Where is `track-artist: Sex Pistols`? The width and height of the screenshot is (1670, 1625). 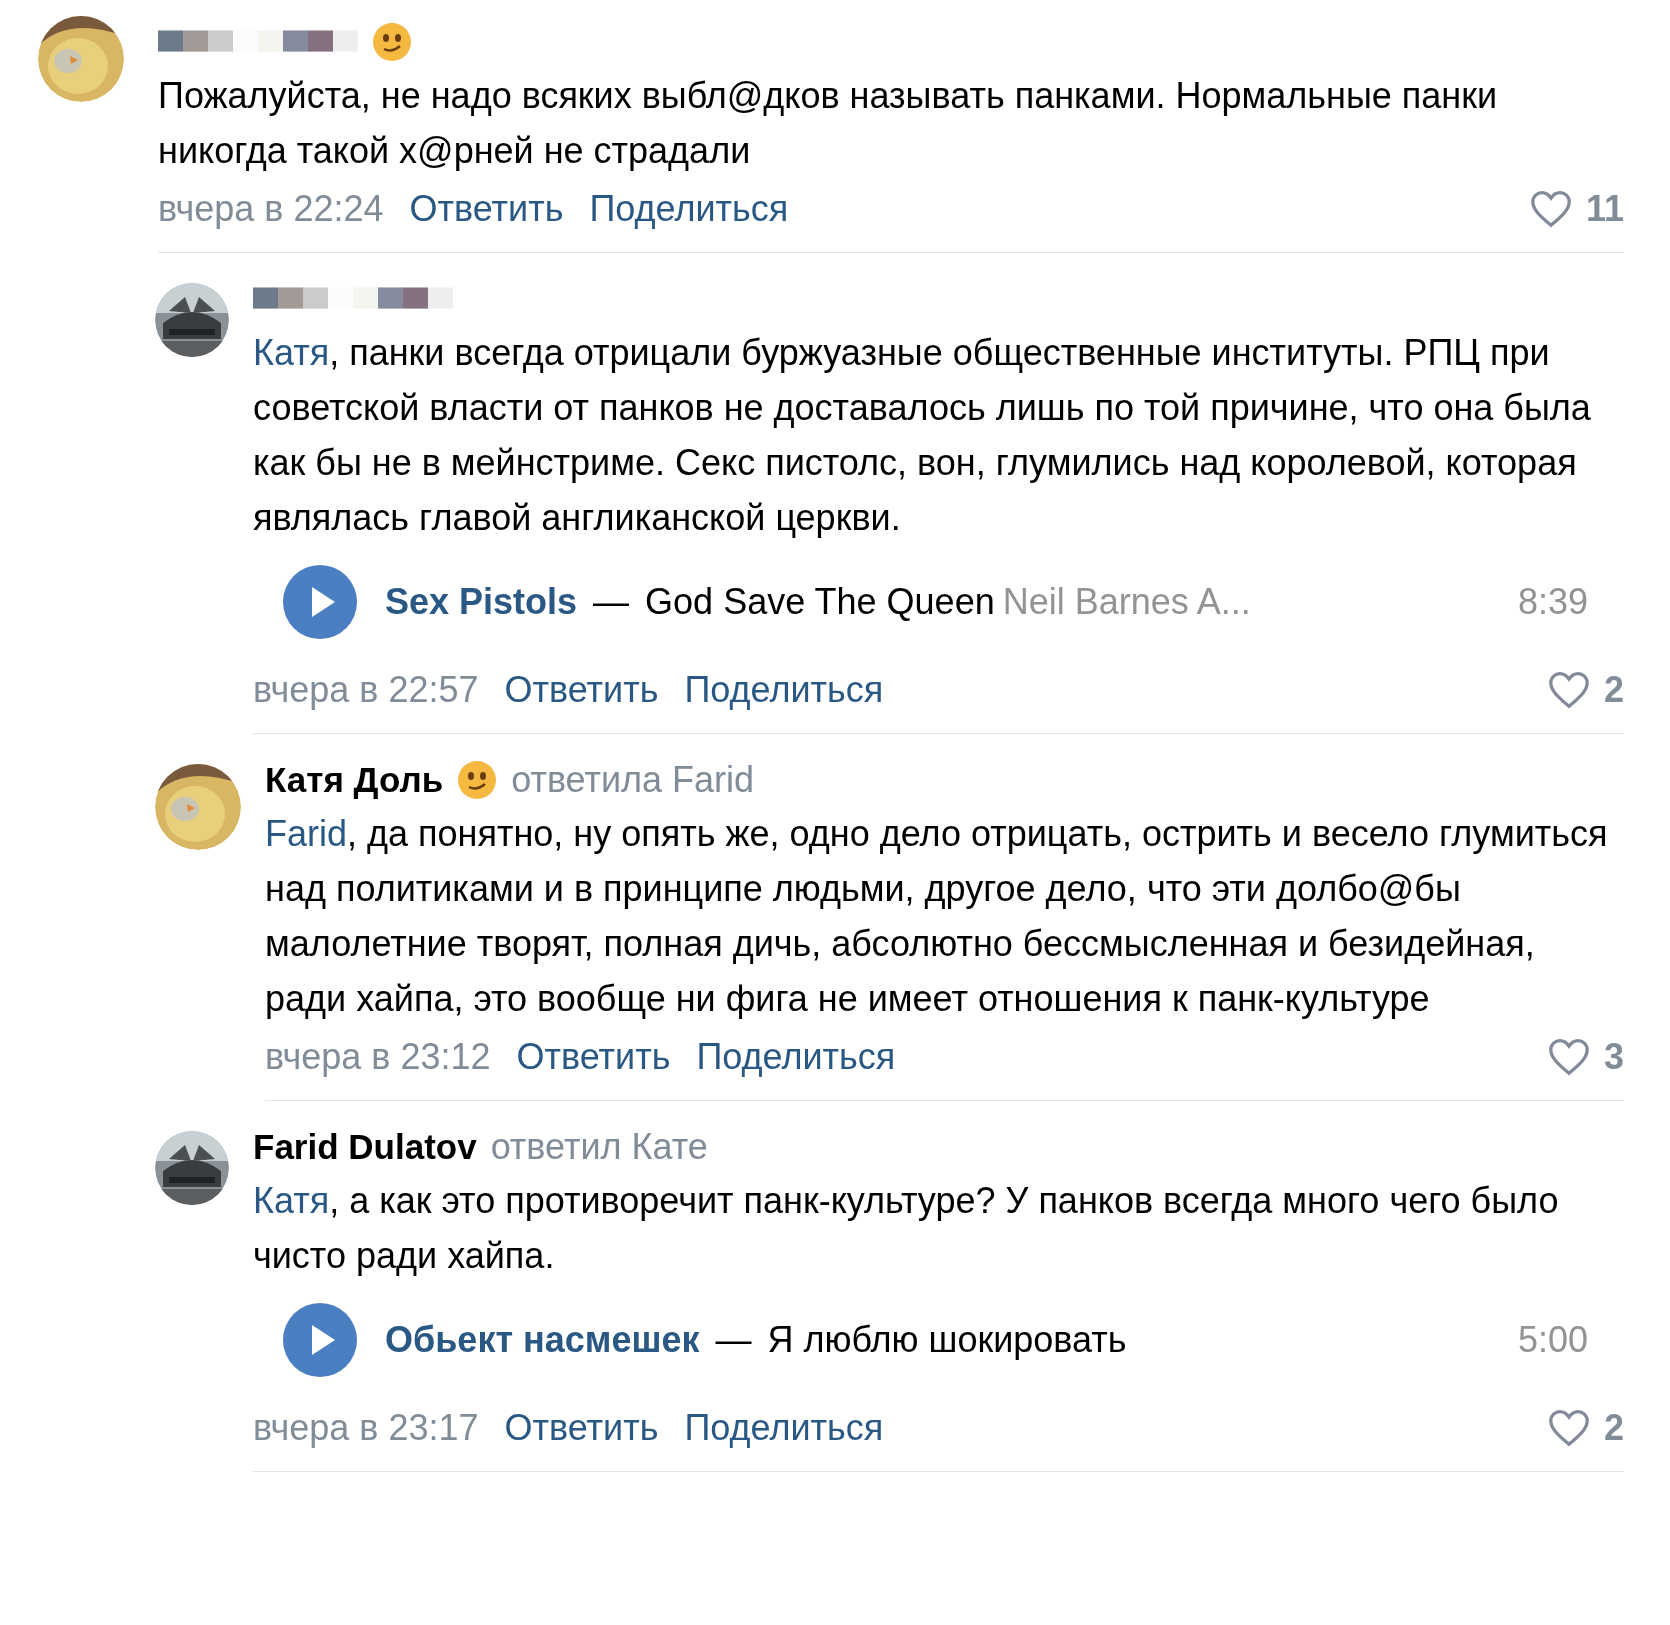 track-artist: Sex Pistols is located at coordinates (481, 602).